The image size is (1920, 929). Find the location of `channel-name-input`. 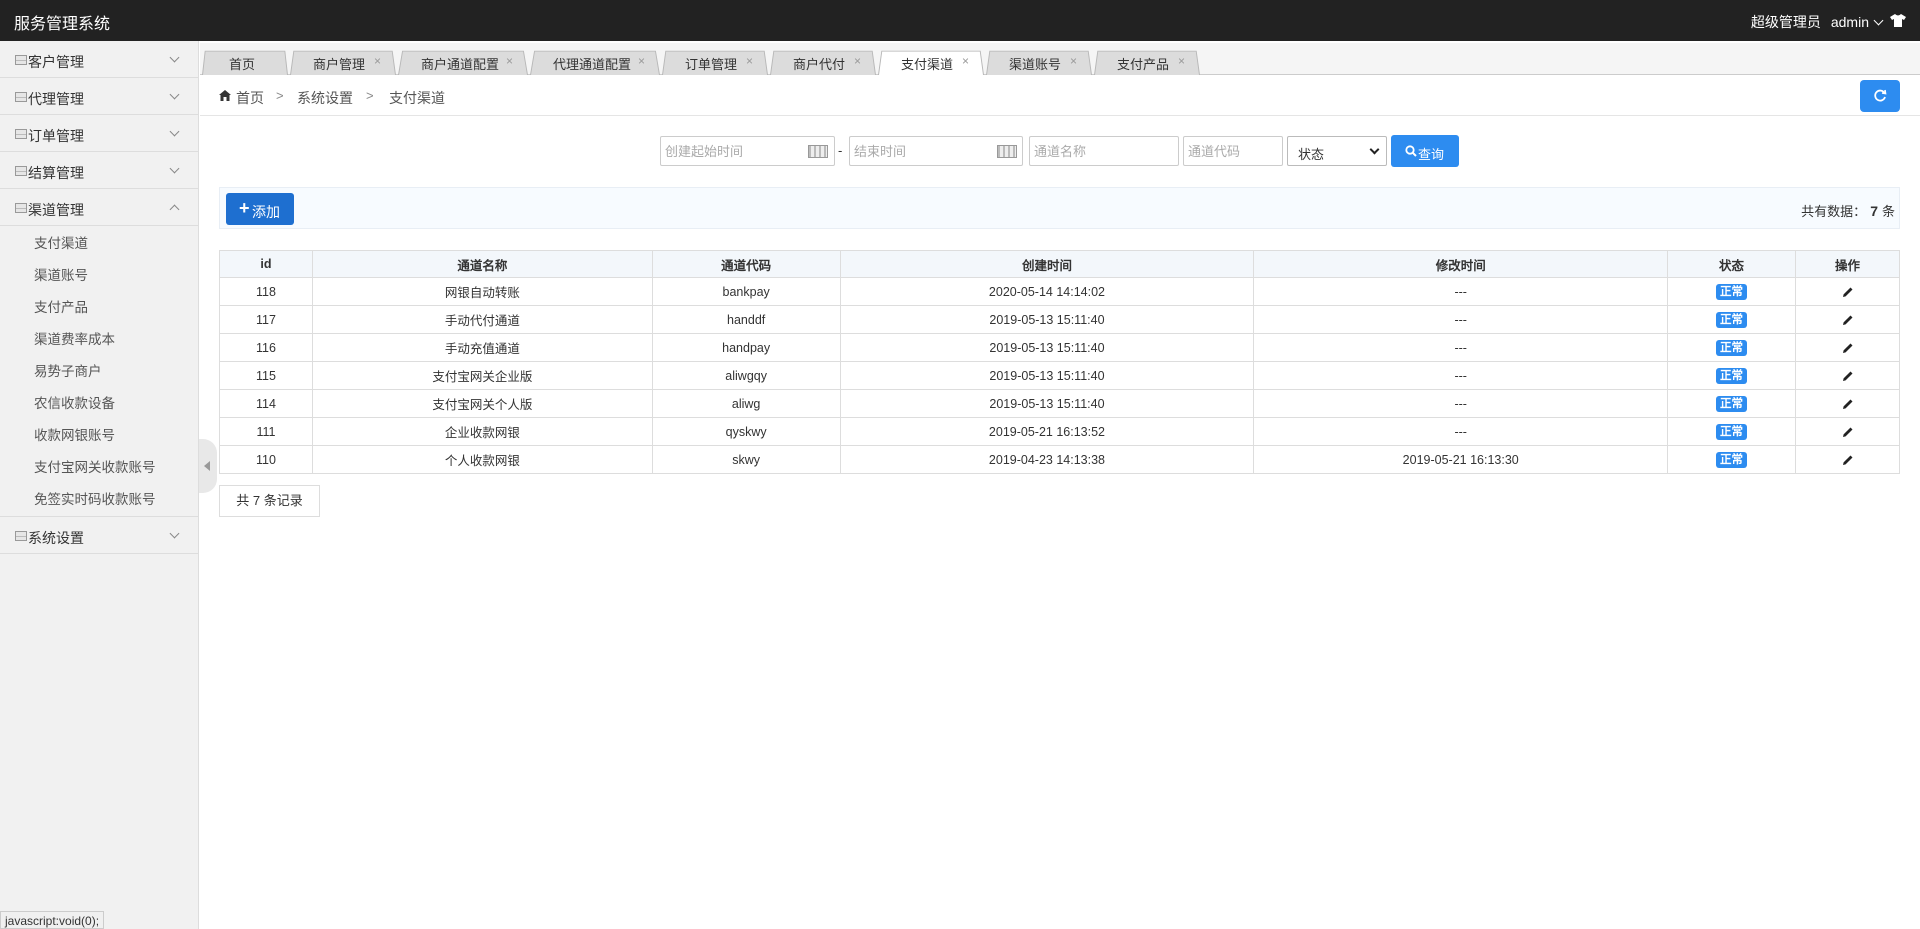

channel-name-input is located at coordinates (1104, 151).